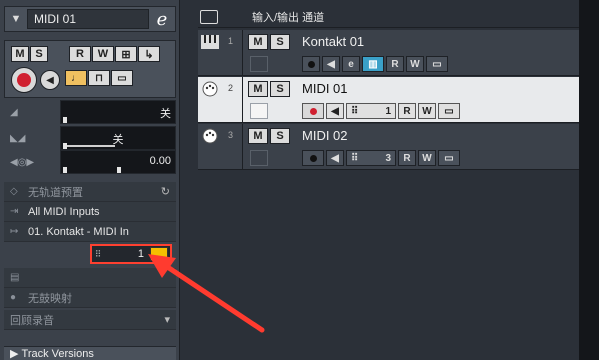  What do you see at coordinates (160, 161) in the screenshot?
I see `delay-value: 0.00` at bounding box center [160, 161].